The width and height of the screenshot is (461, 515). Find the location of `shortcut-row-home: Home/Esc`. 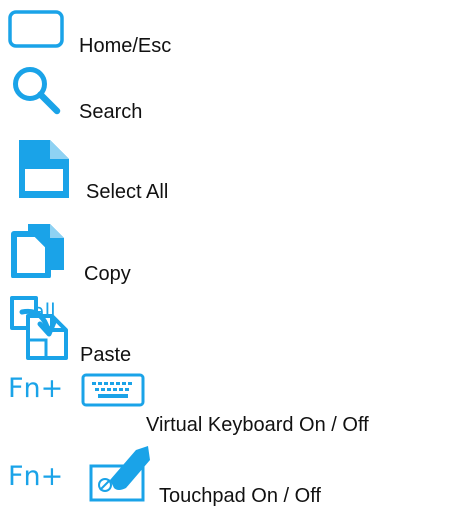

shortcut-row-home: Home/Esc is located at coordinates (230, 30).